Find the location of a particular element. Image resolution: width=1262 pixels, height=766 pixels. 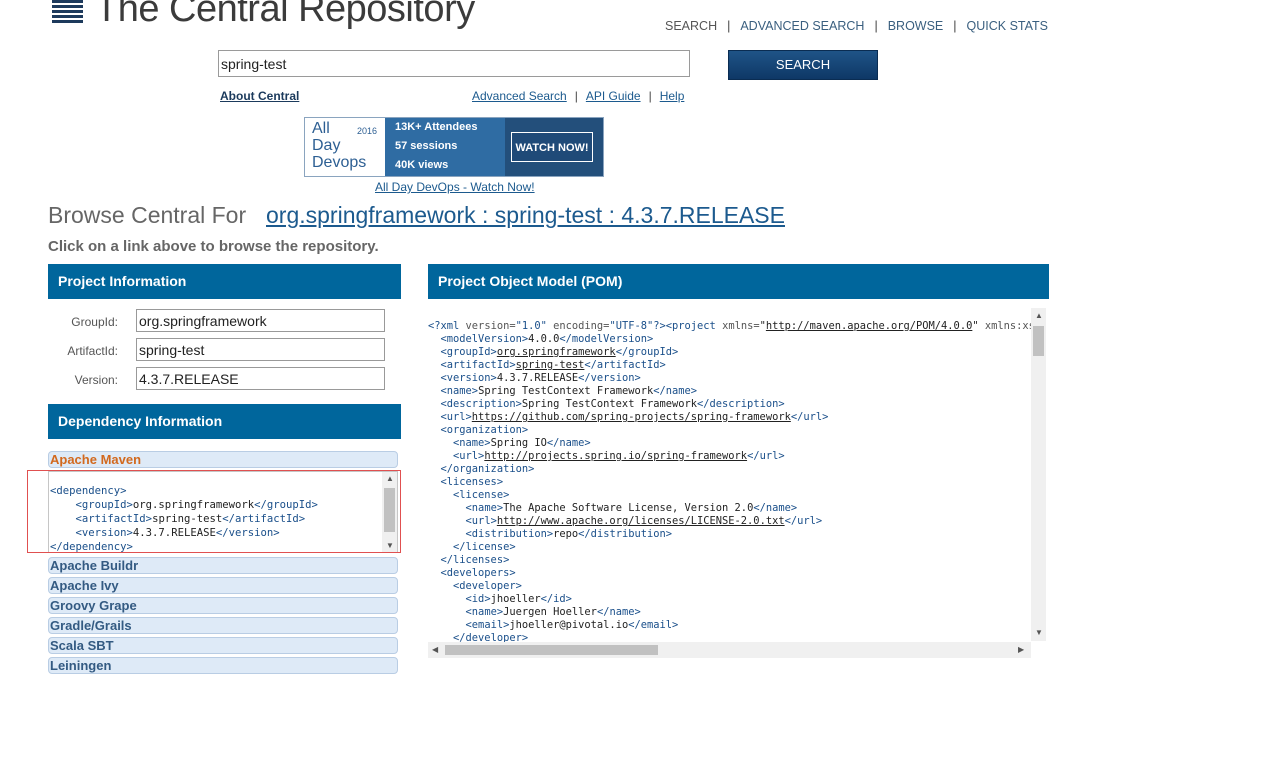

banner-stat-attendees: 13K+ Attendees is located at coordinates (436, 127).